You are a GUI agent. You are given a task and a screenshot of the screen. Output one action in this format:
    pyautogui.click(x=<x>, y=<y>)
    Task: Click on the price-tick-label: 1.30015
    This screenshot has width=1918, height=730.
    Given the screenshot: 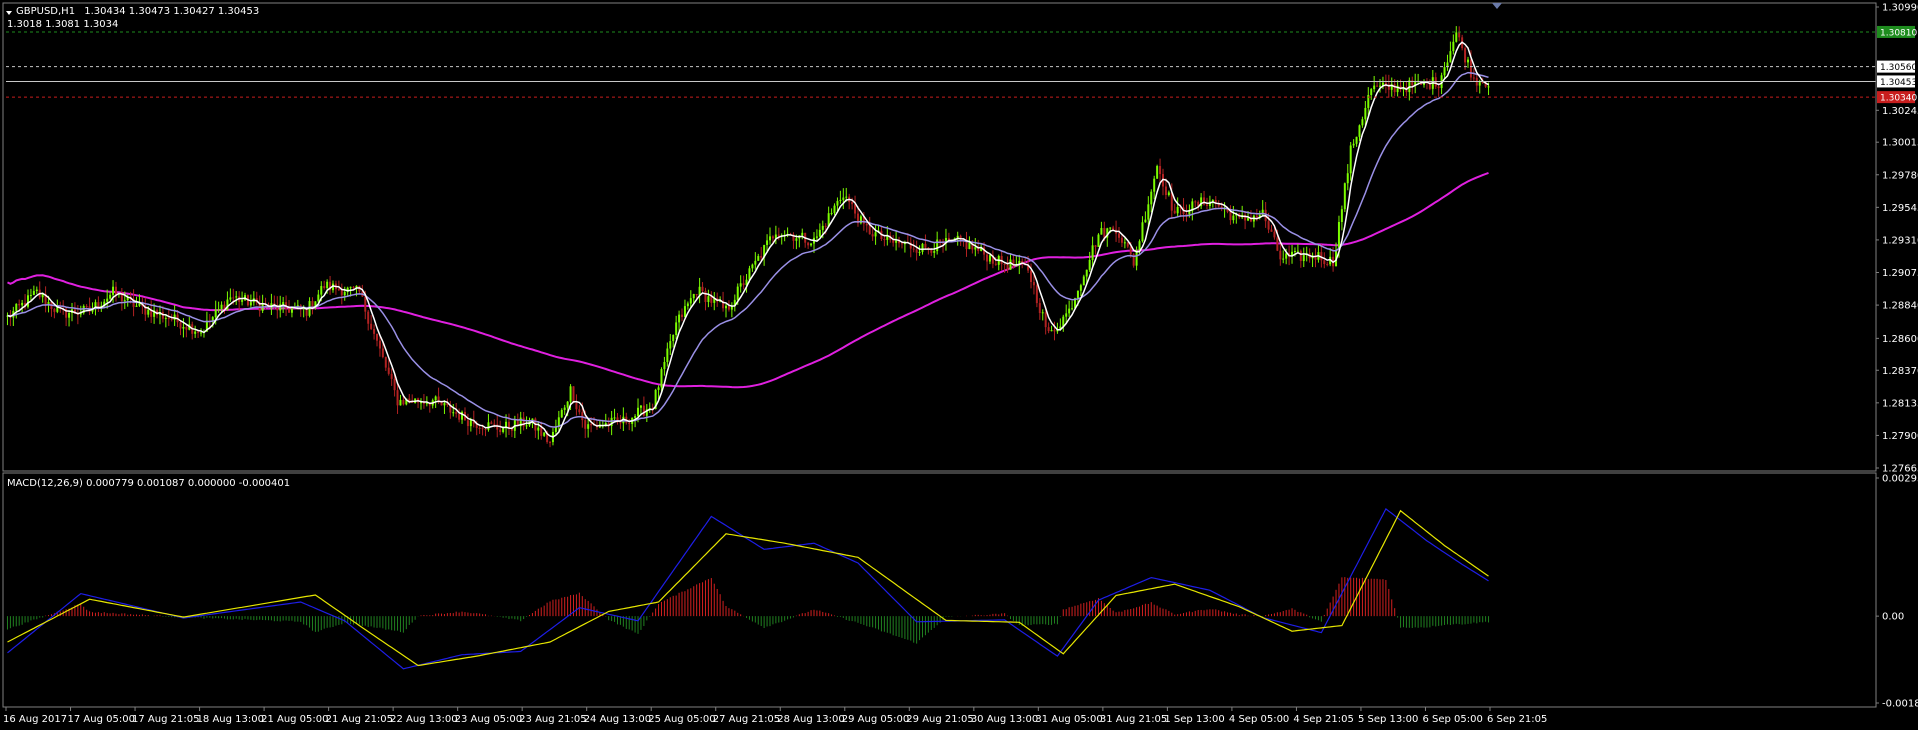 What is the action you would take?
    pyautogui.click(x=1900, y=143)
    